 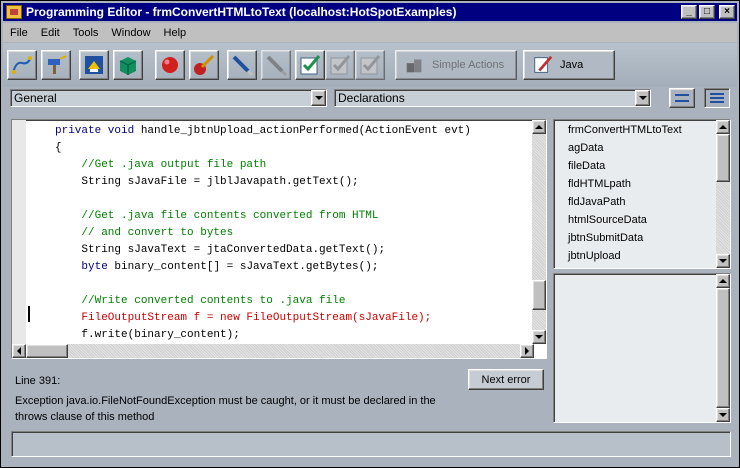 I want to click on next-error-button: Next error, so click(x=506, y=379).